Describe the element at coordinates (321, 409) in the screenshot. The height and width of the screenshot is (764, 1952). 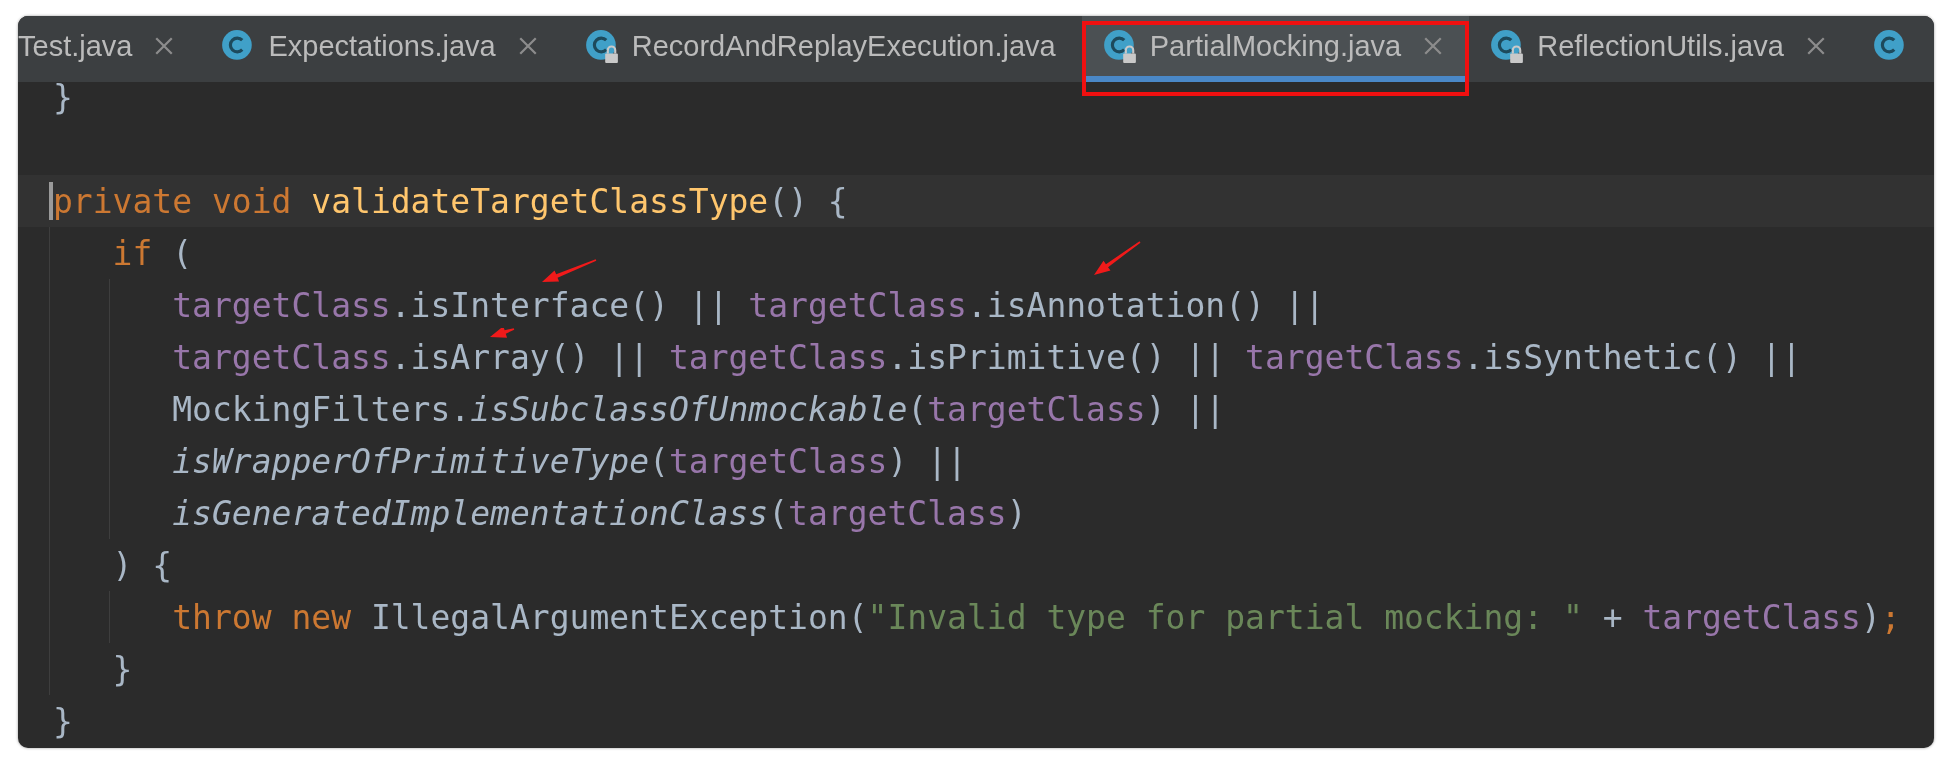
I see `code-token: MockingFilters.` at that location.